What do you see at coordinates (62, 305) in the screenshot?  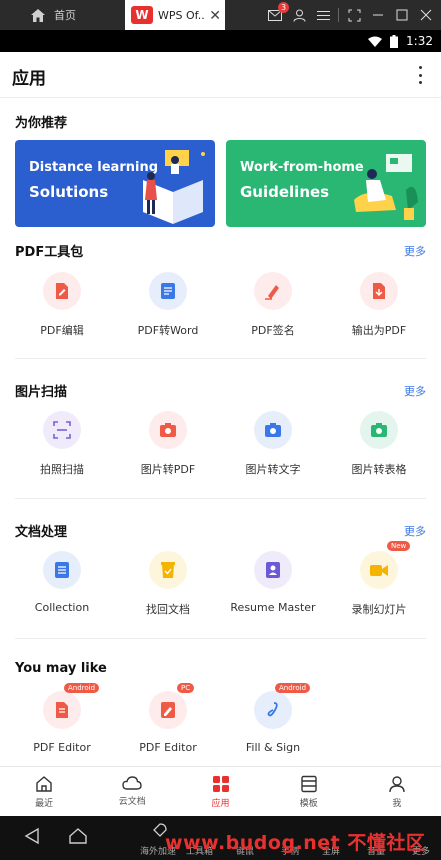 I see `tool-pdf-edit: PDF编辑` at bounding box center [62, 305].